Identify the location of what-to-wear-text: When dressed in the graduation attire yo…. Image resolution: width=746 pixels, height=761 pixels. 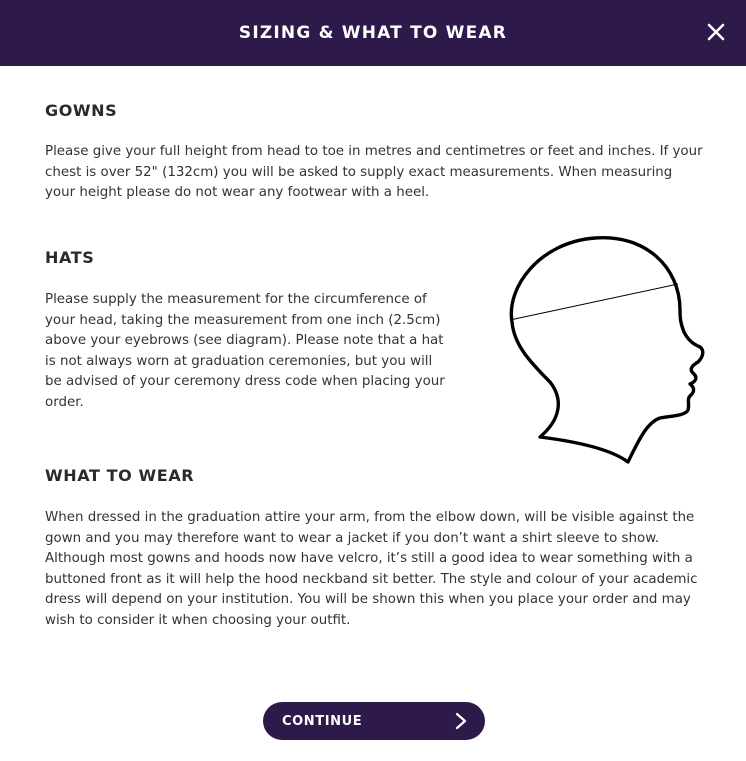
(371, 569).